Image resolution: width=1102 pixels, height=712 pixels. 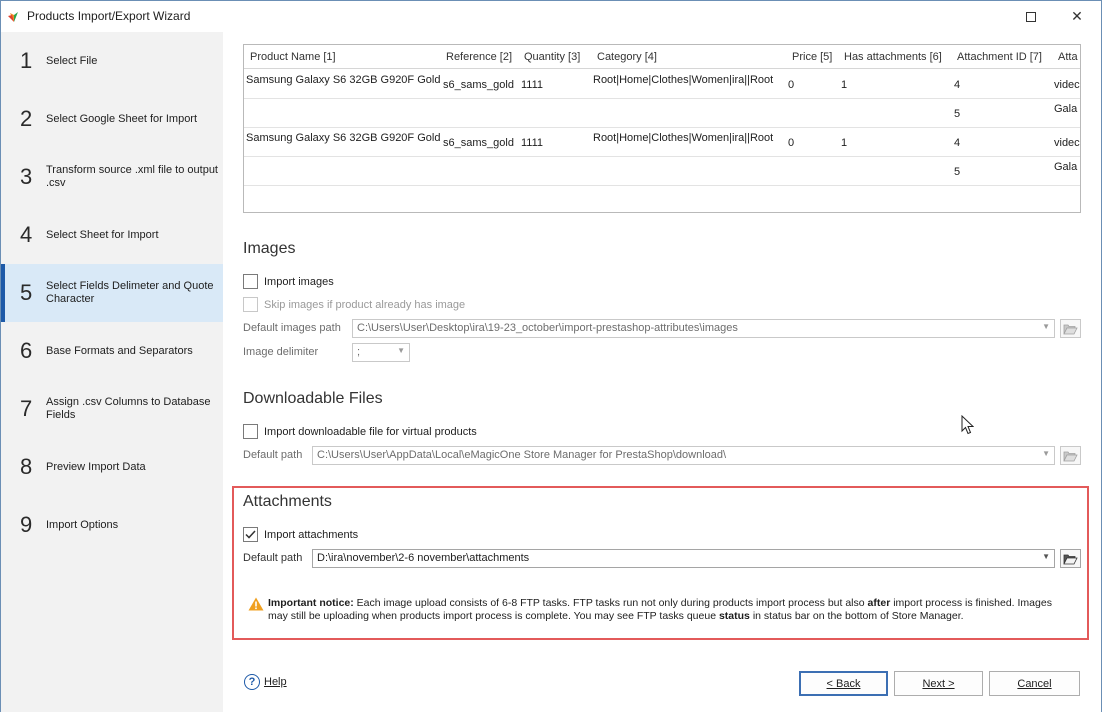 I want to click on step-select-google-sheet: 2 Select Google Sheet for Import, so click(x=112, y=119).